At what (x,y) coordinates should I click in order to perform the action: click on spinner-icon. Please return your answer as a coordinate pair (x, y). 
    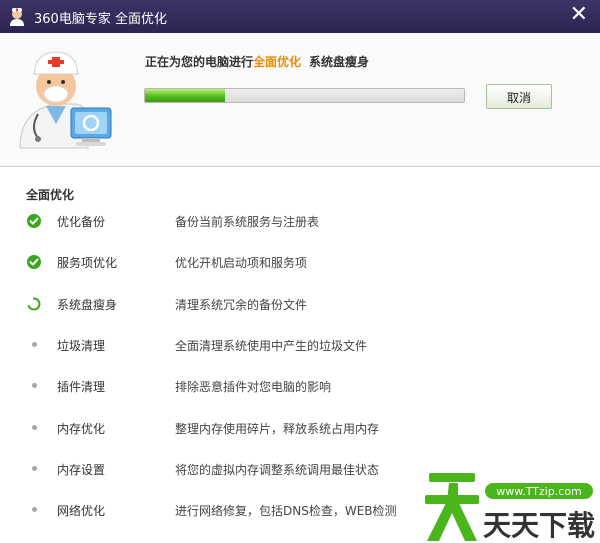
    Looking at the image, I should click on (34, 304).